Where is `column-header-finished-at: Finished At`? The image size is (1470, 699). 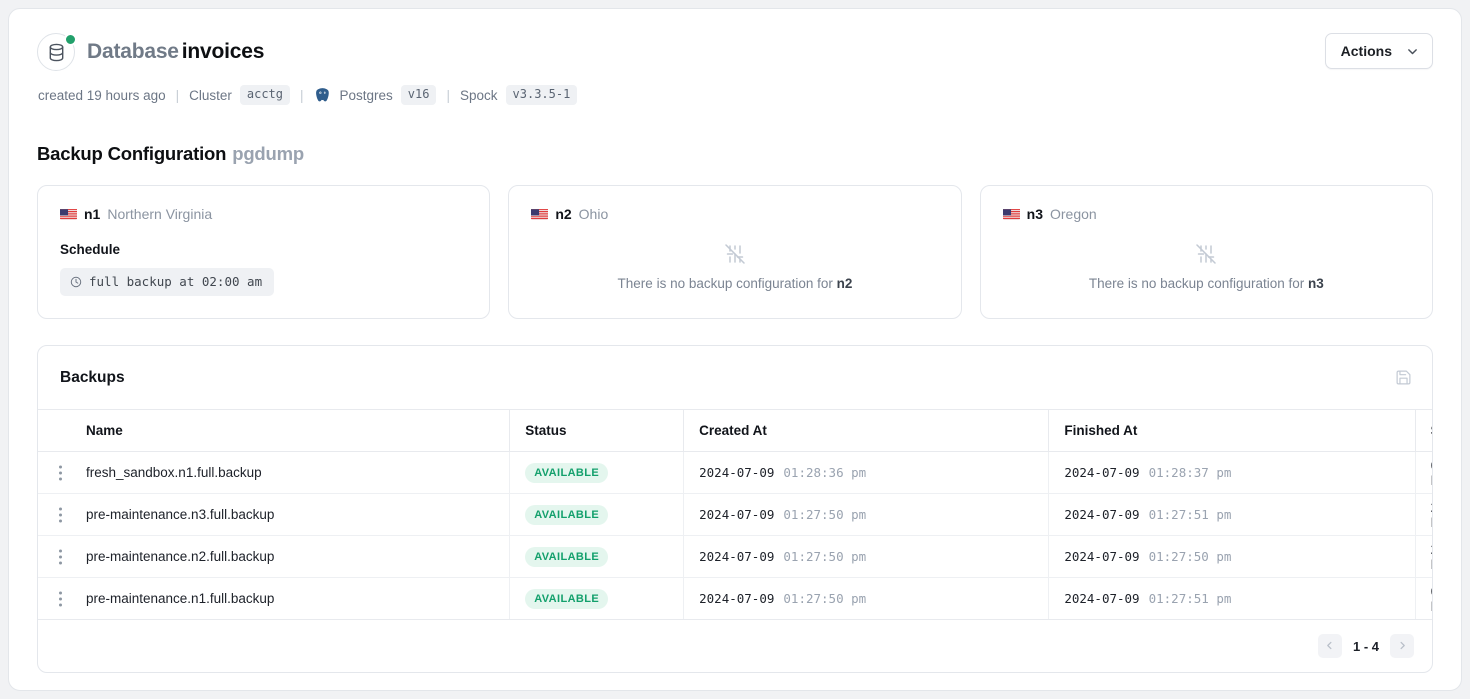
column-header-finished-at: Finished At is located at coordinates (1232, 430).